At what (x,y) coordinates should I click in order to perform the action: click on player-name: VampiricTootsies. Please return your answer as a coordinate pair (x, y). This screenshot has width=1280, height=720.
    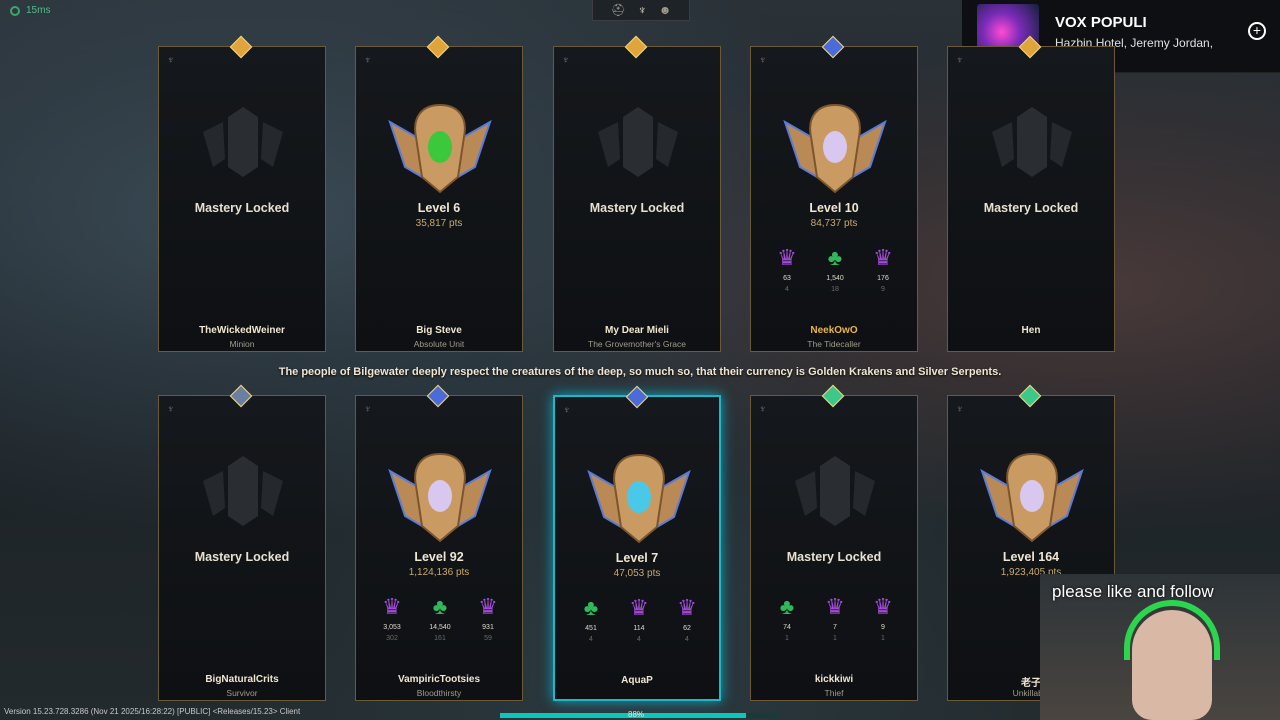
    Looking at the image, I should click on (439, 679).